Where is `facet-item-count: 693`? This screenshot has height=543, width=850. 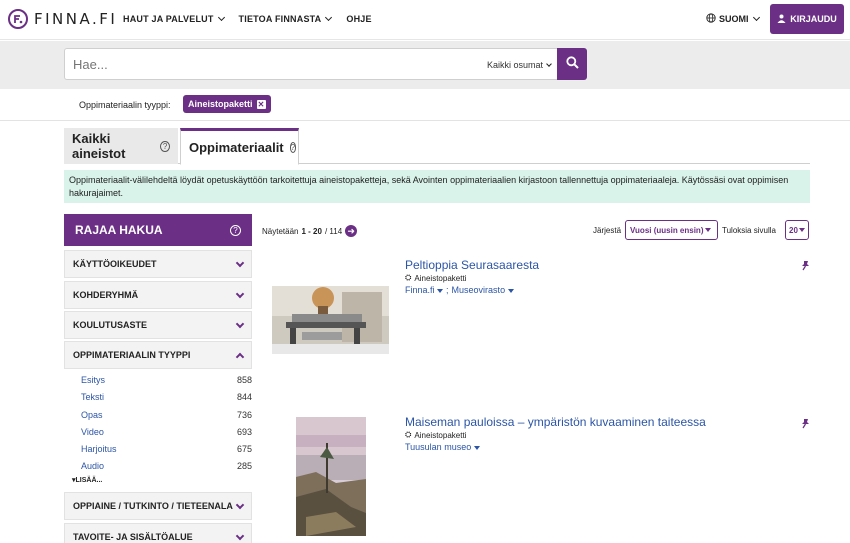 facet-item-count: 693 is located at coordinates (244, 431).